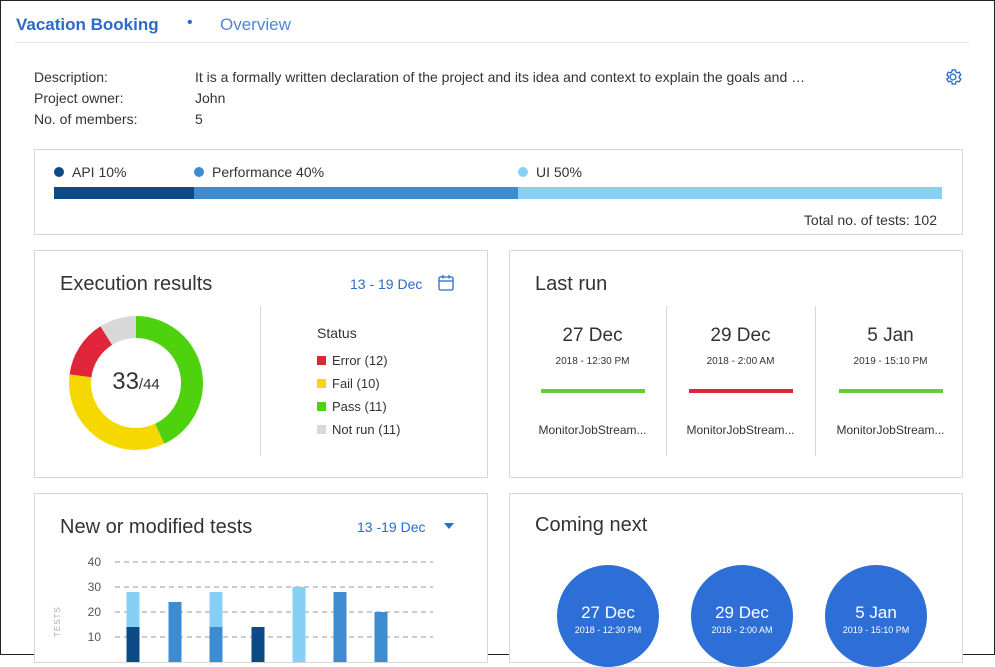 This screenshot has height=667, width=995. What do you see at coordinates (337, 333) in the screenshot?
I see `status-title: Status` at bounding box center [337, 333].